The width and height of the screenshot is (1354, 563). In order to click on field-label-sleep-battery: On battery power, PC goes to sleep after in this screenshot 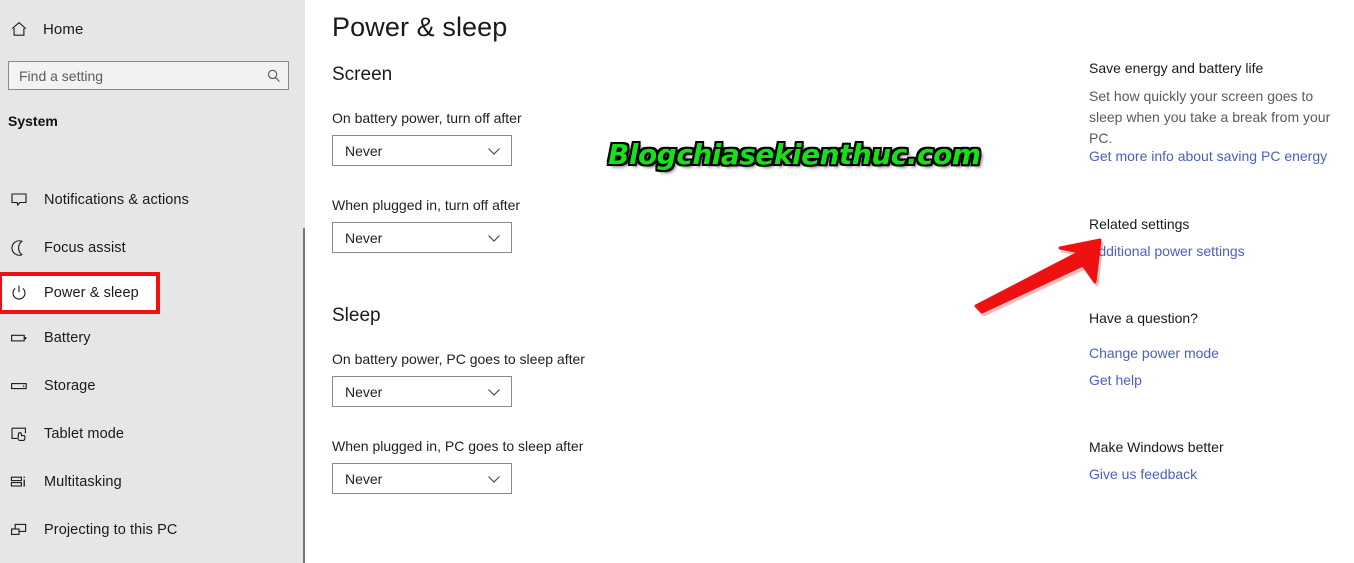, I will do `click(458, 359)`.